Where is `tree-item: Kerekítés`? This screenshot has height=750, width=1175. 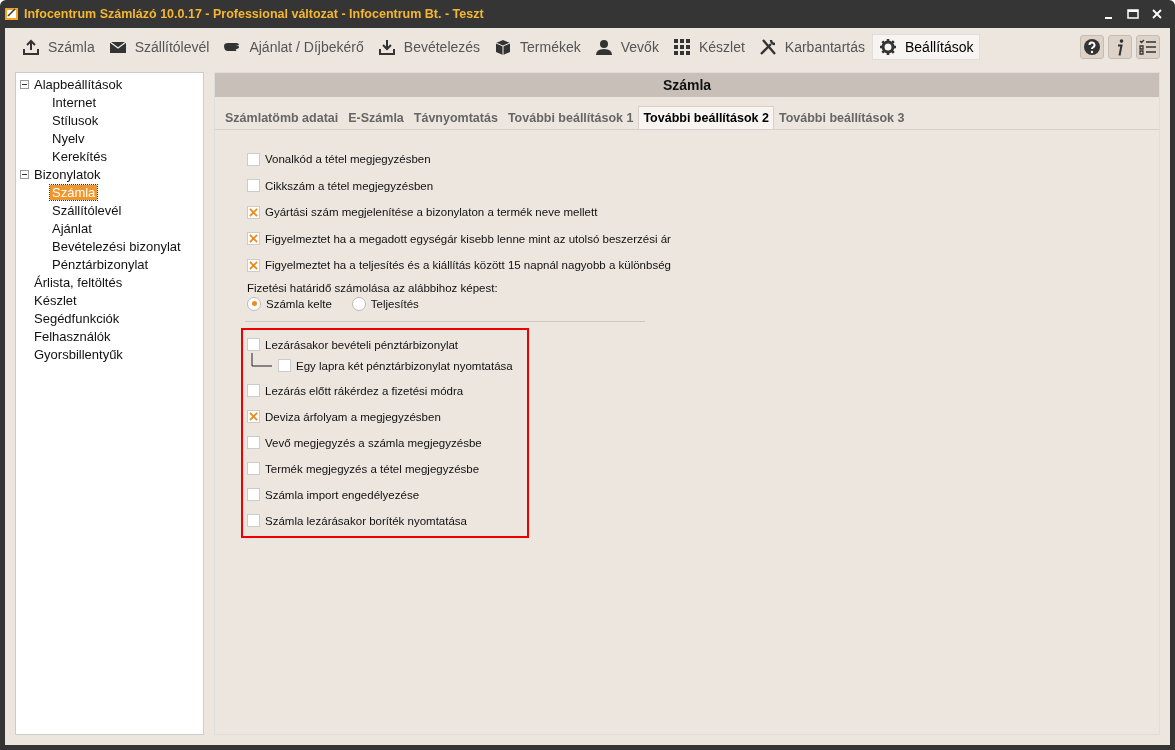 tree-item: Kerekítés is located at coordinates (79, 156).